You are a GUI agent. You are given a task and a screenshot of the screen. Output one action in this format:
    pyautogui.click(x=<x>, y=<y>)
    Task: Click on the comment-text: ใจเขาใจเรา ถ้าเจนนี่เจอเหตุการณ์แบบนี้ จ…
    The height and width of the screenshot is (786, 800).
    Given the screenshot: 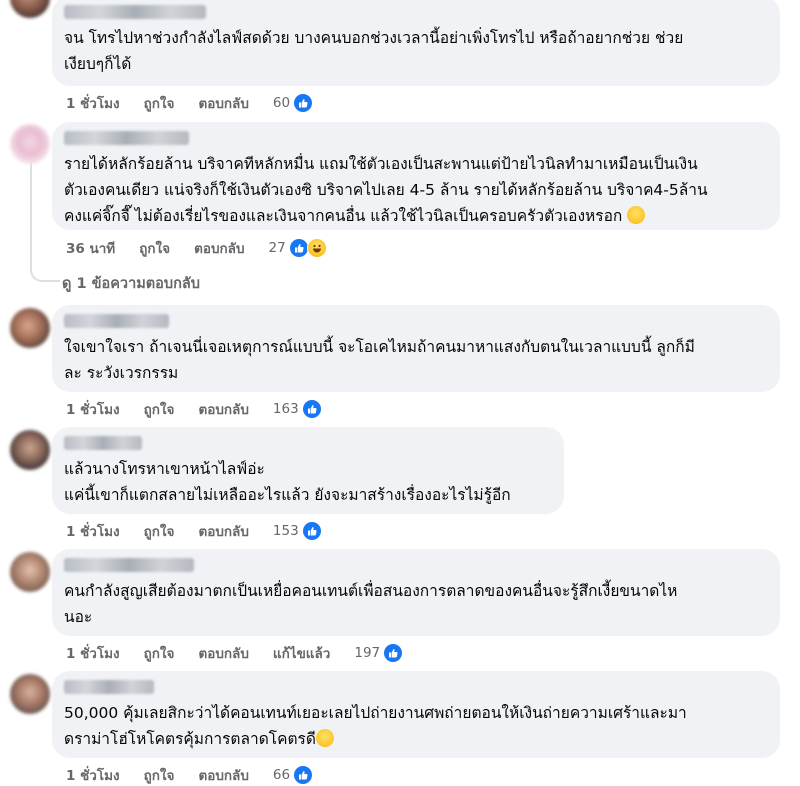 What is the action you would take?
    pyautogui.click(x=379, y=360)
    